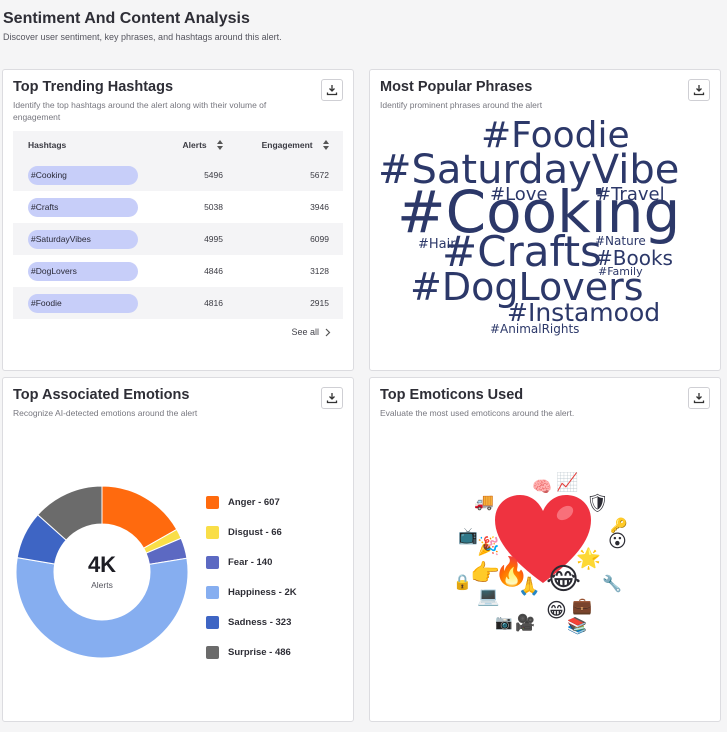  Describe the element at coordinates (255, 532) in the screenshot. I see `legend-label: Disgust - 66` at that location.